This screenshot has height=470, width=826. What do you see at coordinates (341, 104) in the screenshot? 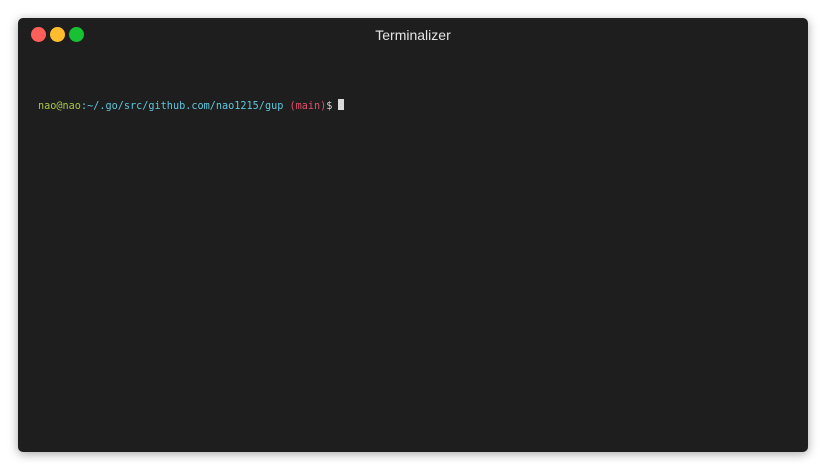
I see `text-cursor` at bounding box center [341, 104].